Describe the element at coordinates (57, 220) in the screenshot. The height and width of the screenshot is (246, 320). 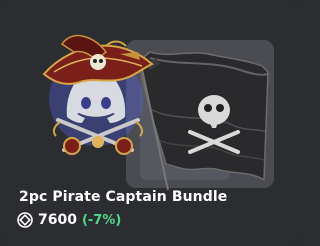
I see `price-value: 7600` at that location.